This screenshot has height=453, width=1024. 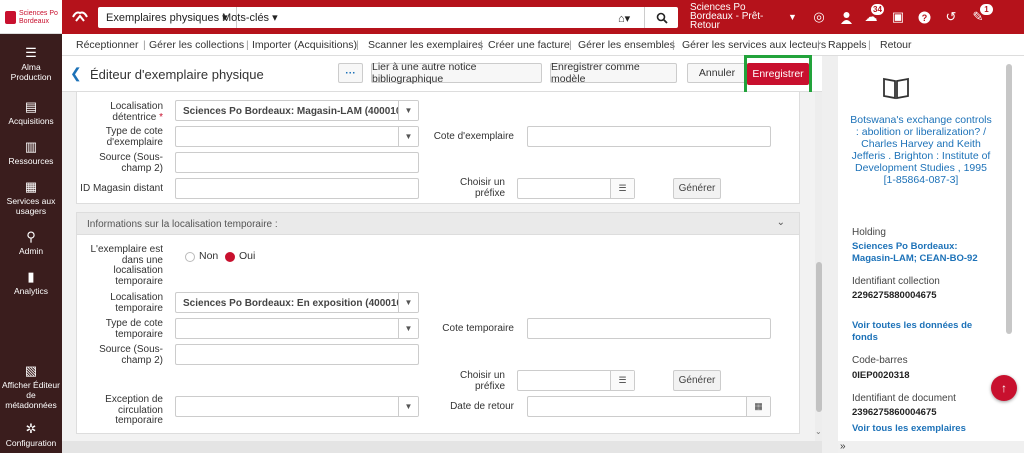 I want to click on temp-source-input, so click(x=297, y=354).